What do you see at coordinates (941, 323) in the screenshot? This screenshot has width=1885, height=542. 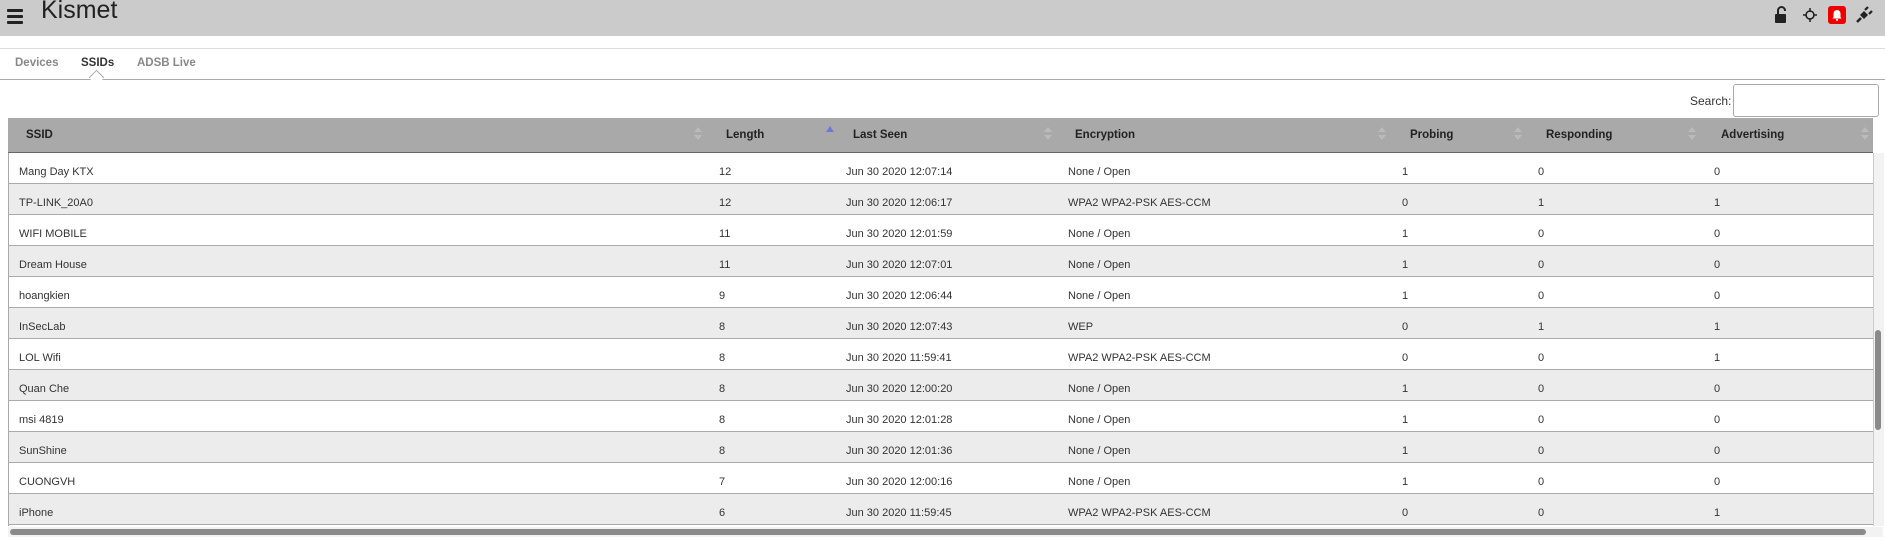 I see `table-row: InSecLab 8 Jun 30 2020 12:07:43 WEP 0 1 1` at bounding box center [941, 323].